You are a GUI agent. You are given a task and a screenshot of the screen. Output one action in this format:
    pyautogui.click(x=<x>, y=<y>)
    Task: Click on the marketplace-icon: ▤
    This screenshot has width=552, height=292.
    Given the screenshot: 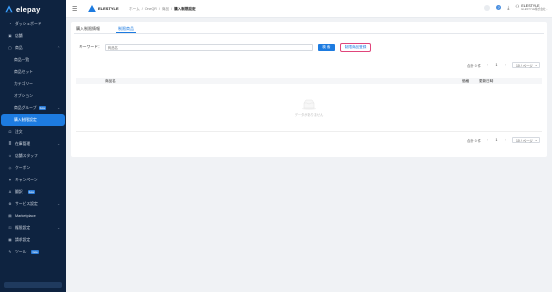 What is the action you would take?
    pyautogui.click(x=10, y=216)
    